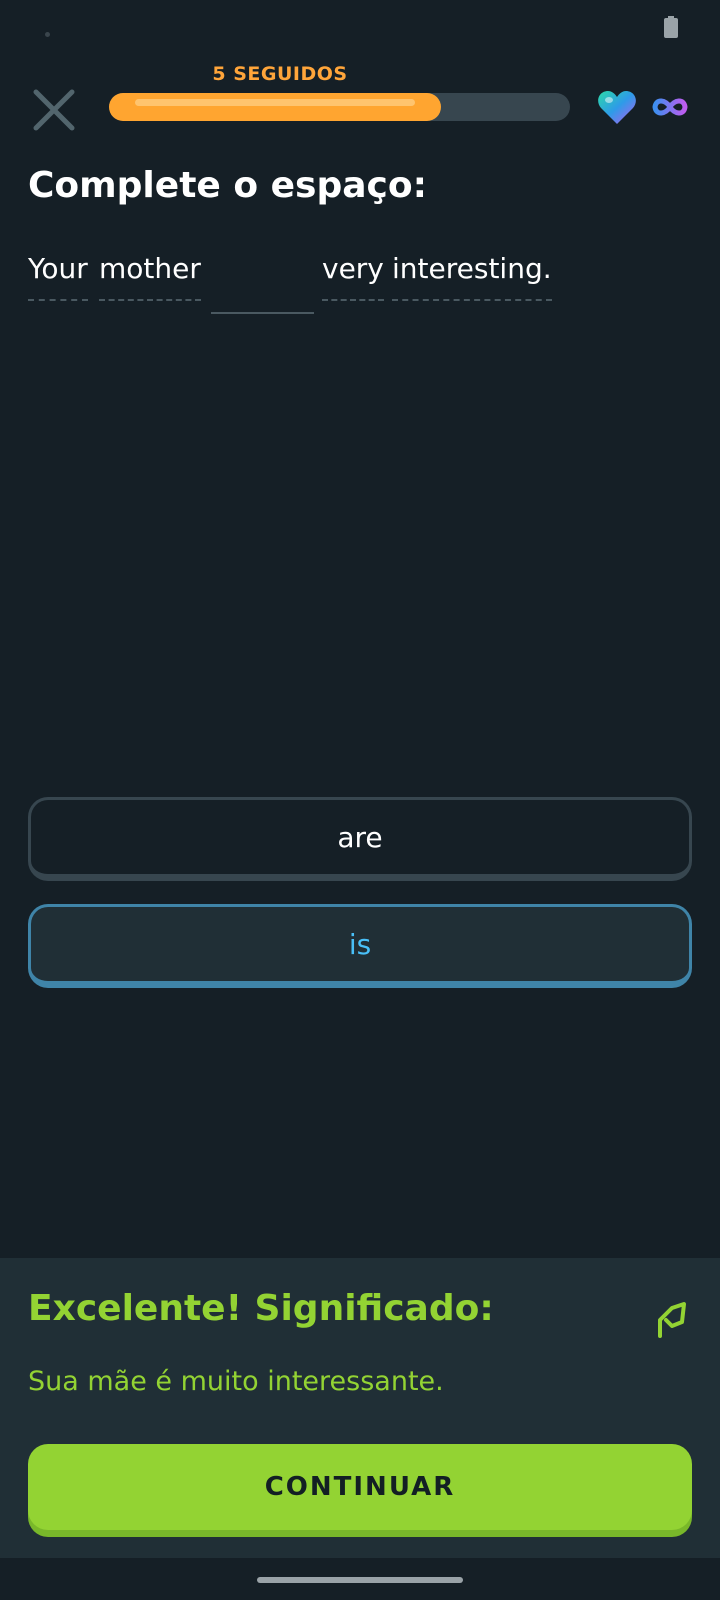 The image size is (720, 1600). Describe the element at coordinates (150, 276) in the screenshot. I see `sentence-word: mother` at that location.